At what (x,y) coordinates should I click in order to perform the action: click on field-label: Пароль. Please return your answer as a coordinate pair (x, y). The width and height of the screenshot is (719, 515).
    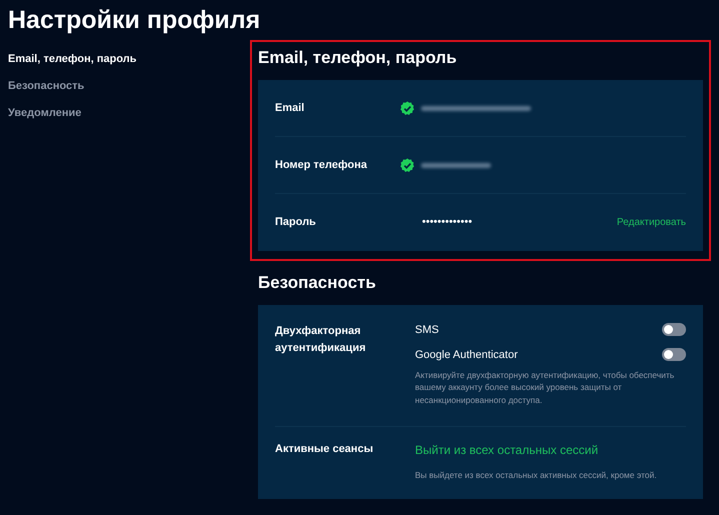
    Looking at the image, I should click on (296, 222).